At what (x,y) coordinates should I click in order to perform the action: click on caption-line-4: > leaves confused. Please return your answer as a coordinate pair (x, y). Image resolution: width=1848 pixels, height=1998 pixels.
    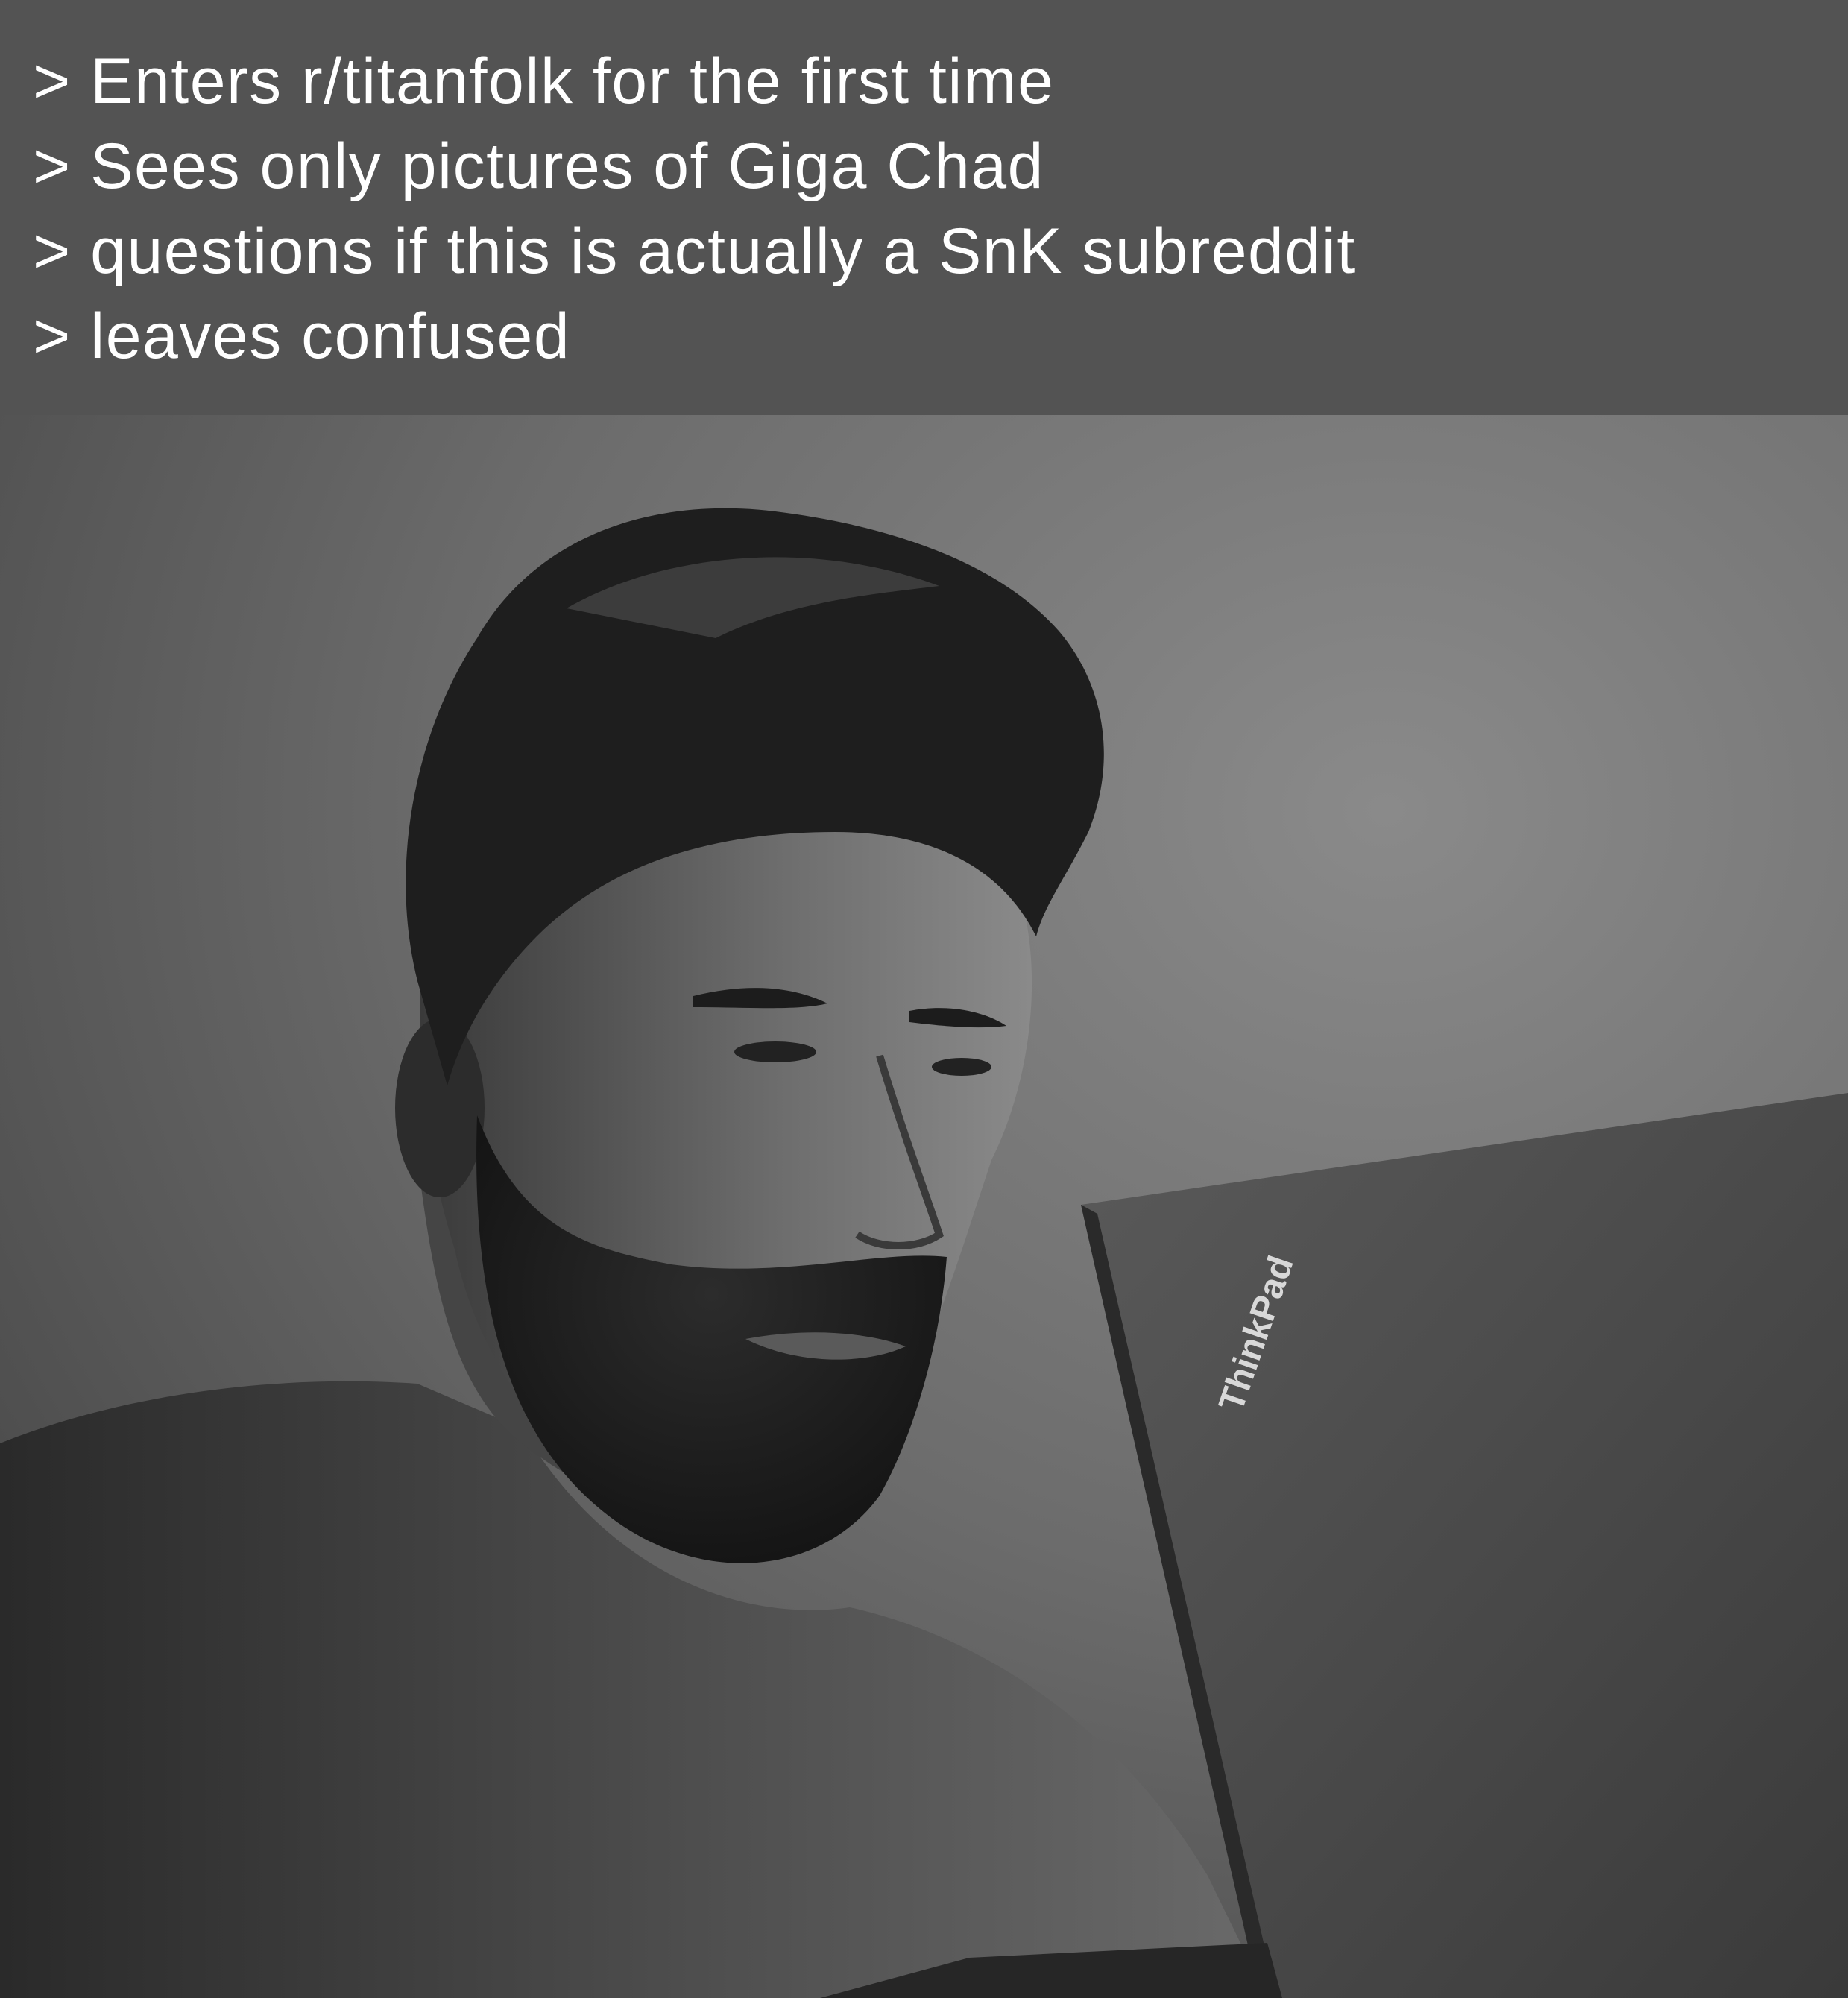
    Looking at the image, I should click on (302, 336).